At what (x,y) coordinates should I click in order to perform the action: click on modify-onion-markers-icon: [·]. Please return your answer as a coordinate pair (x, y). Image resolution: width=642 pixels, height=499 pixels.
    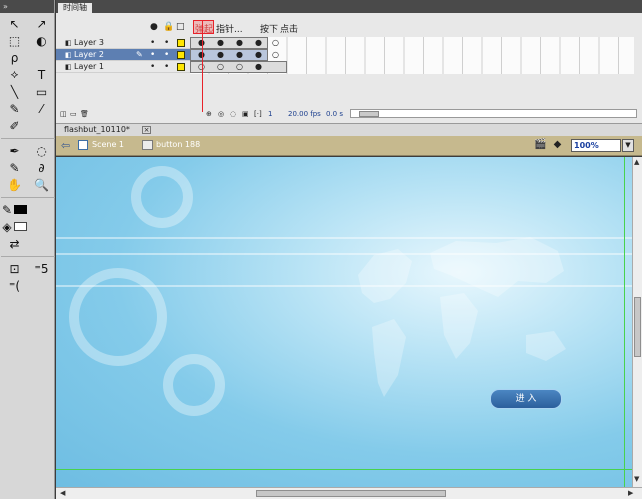
    Looking at the image, I should click on (258, 114).